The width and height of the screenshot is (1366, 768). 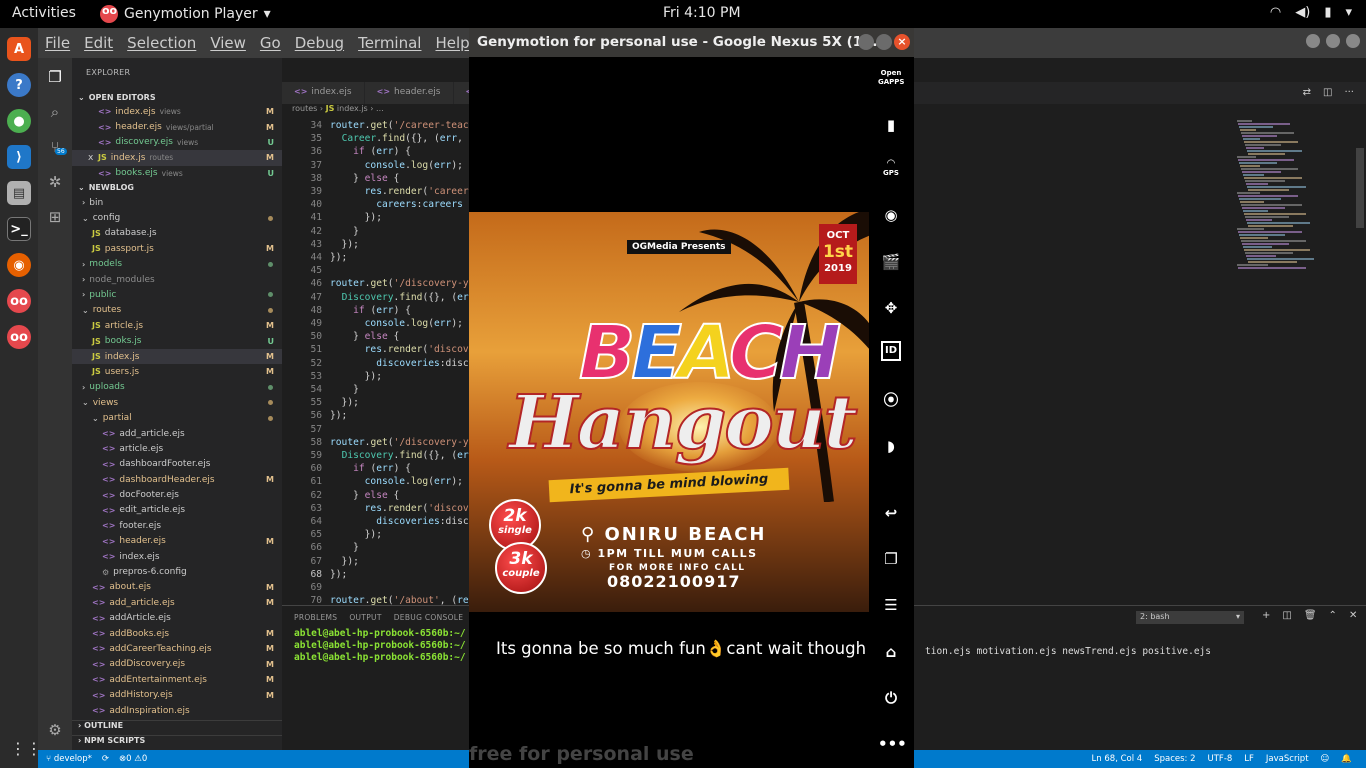 What do you see at coordinates (177, 587) in the screenshot?
I see `tree-file: <> about.ejs M` at bounding box center [177, 587].